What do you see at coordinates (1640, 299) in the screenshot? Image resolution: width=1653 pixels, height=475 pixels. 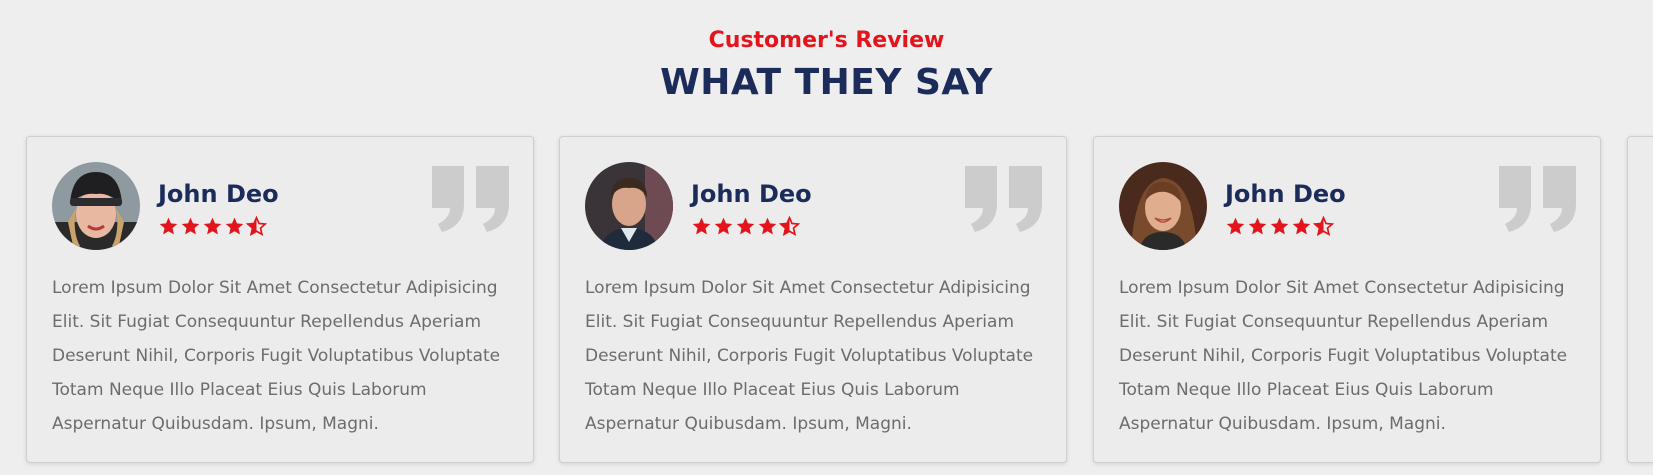 I see `review-card-partial` at bounding box center [1640, 299].